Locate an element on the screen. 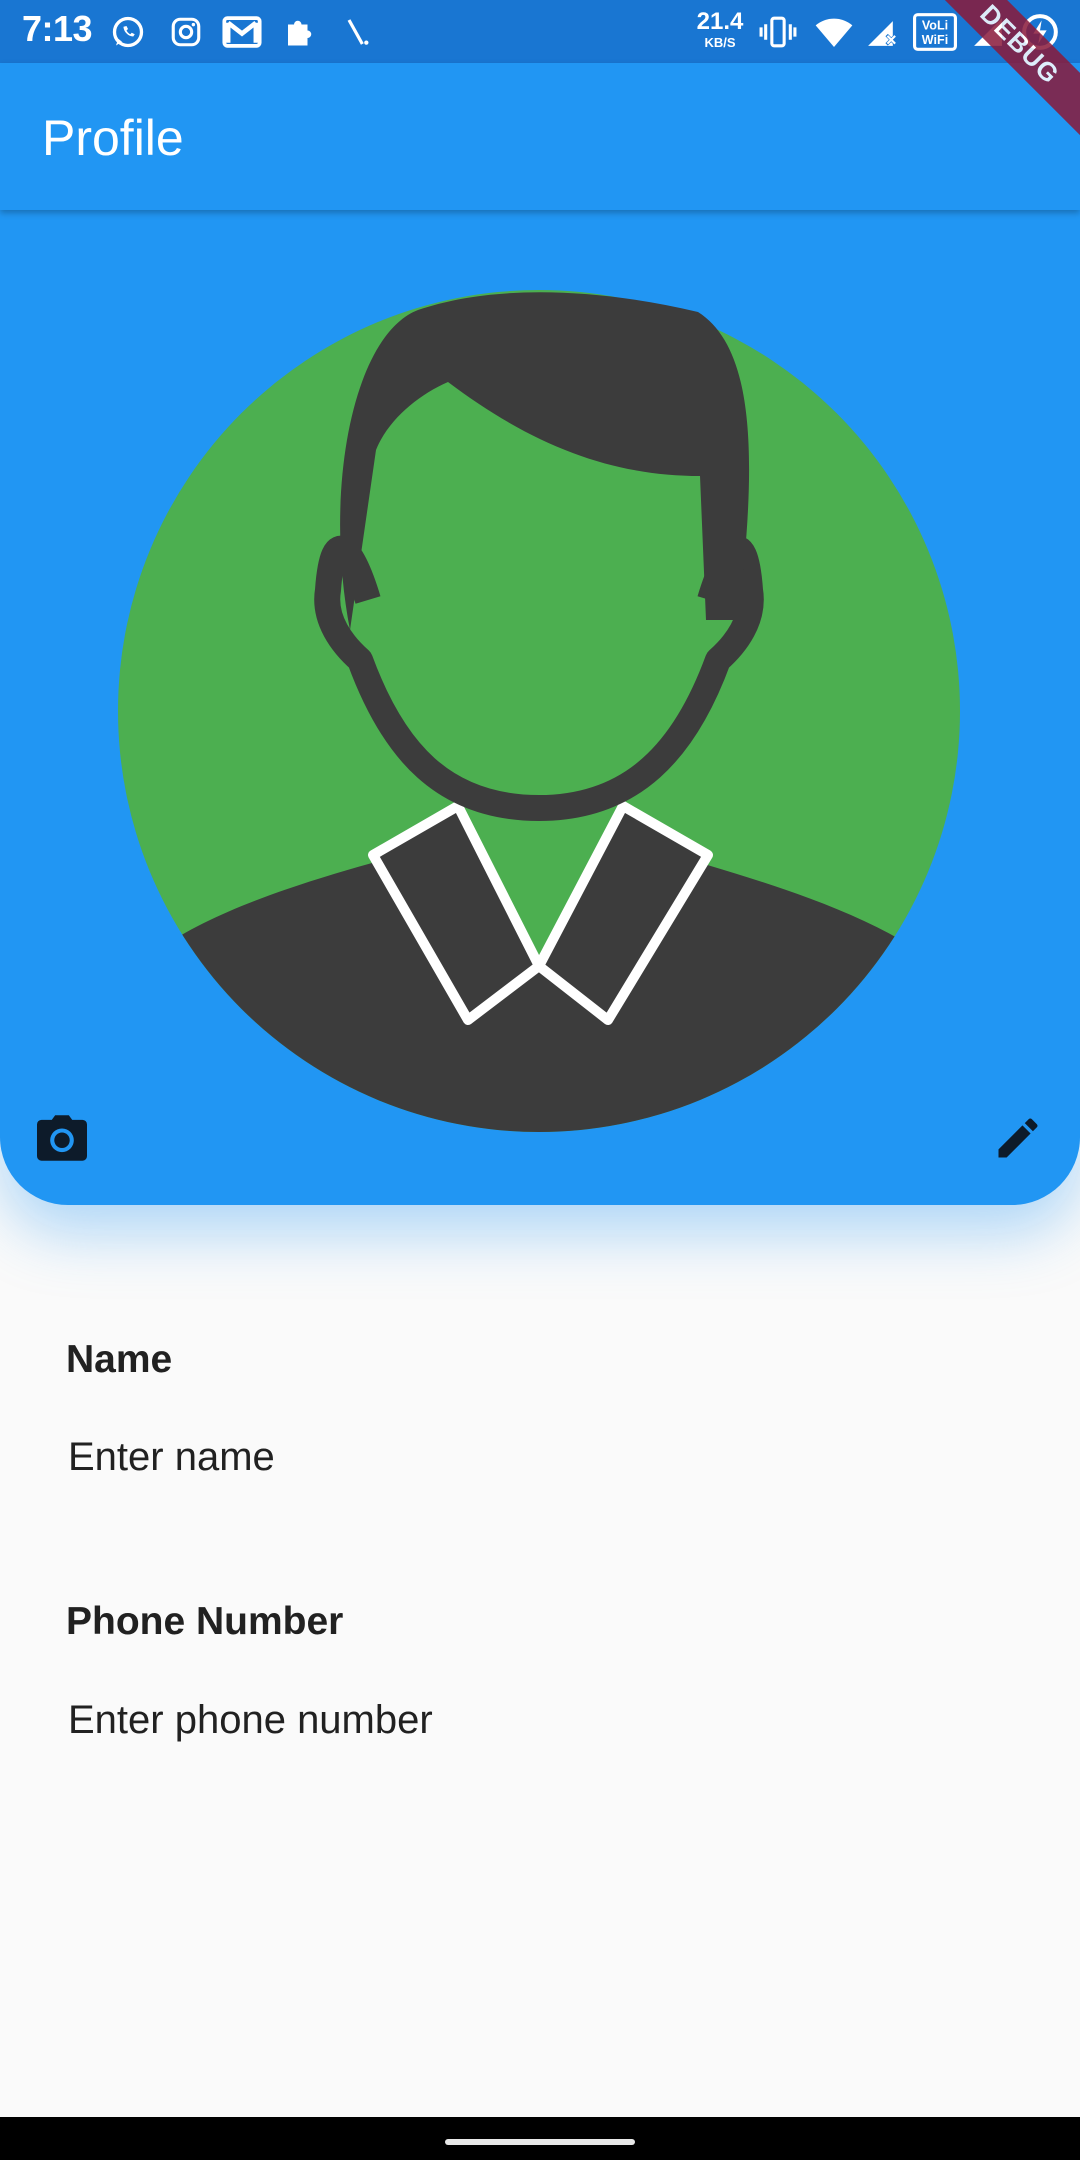 The height and width of the screenshot is (2160, 1080). vowifi-icon: VoLi WiFi is located at coordinates (935, 32).